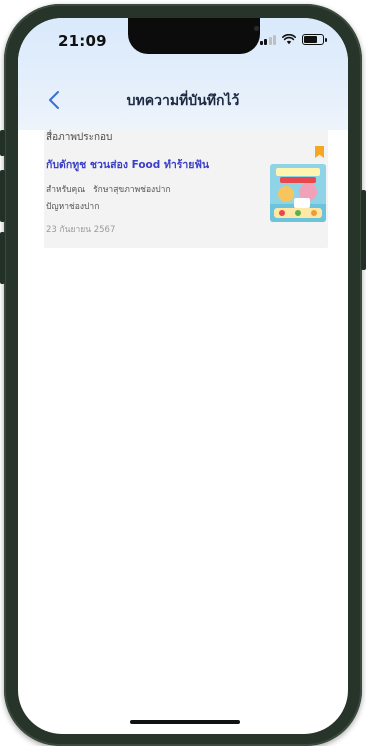 The height and width of the screenshot is (746, 366). I want to click on article-date: 23 กันยายน 2567, so click(81, 230).